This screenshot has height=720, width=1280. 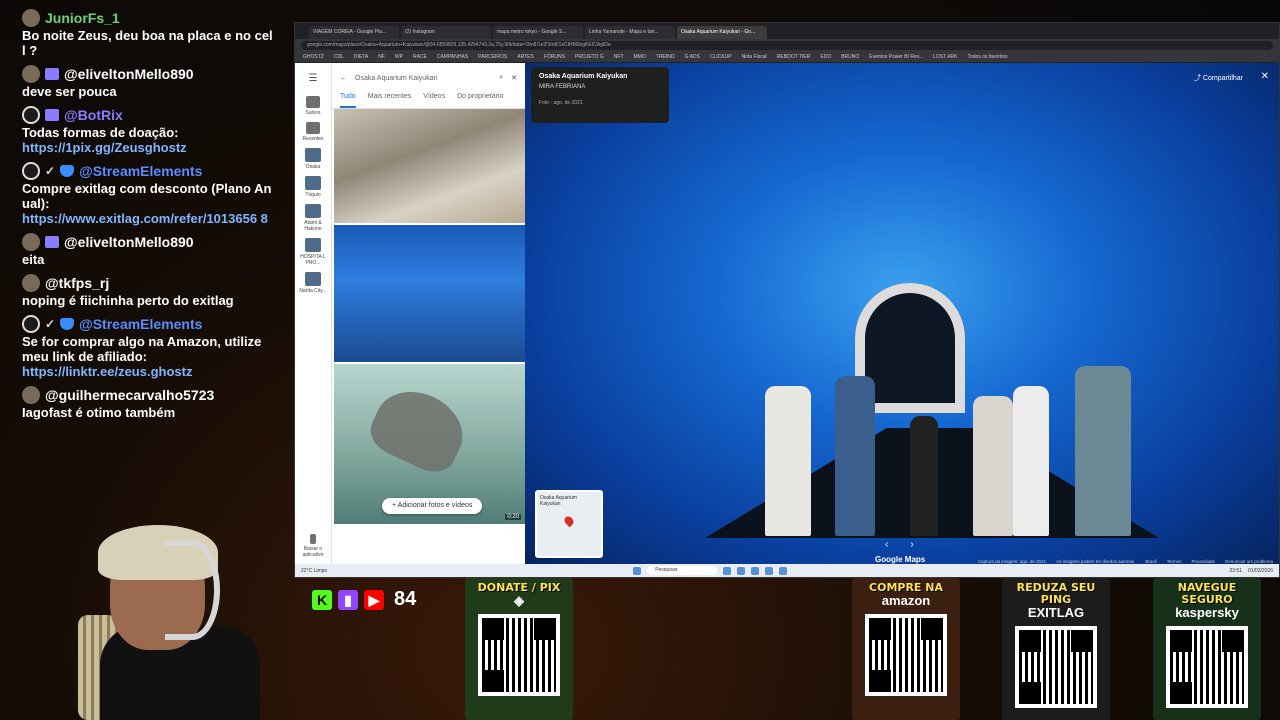 What do you see at coordinates (721, 57) in the screenshot?
I see `bookmark-item: CLICKUP` at bounding box center [721, 57].